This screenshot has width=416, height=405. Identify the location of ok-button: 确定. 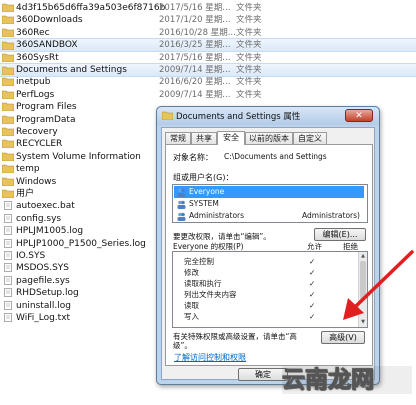
(263, 374).